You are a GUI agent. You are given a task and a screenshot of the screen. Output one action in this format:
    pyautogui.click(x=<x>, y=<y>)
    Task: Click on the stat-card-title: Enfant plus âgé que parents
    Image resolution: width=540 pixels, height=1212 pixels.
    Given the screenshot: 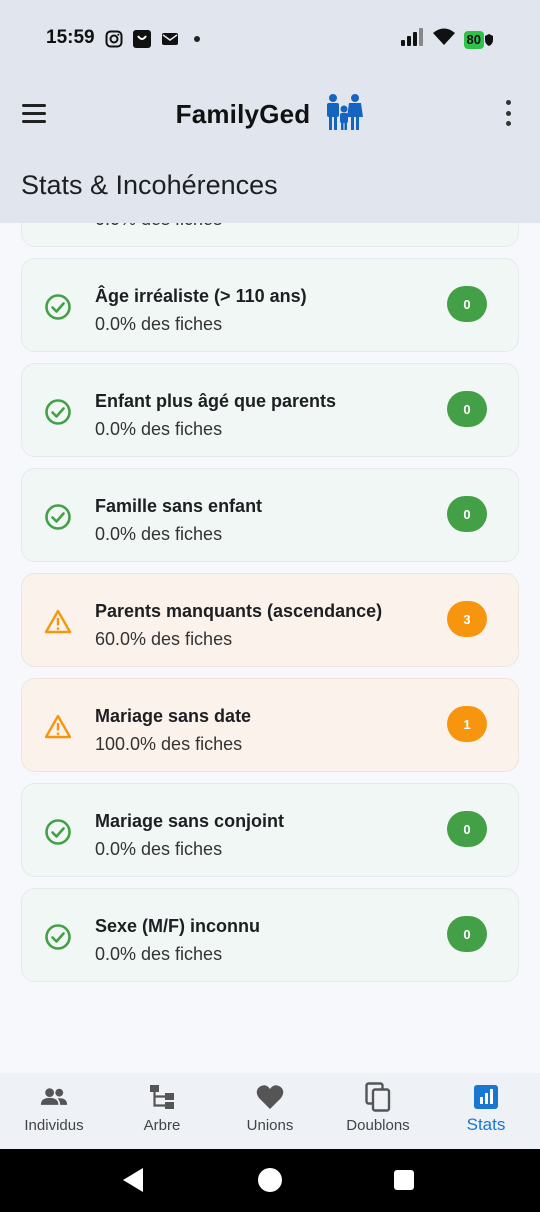 What is the action you would take?
    pyautogui.click(x=216, y=401)
    